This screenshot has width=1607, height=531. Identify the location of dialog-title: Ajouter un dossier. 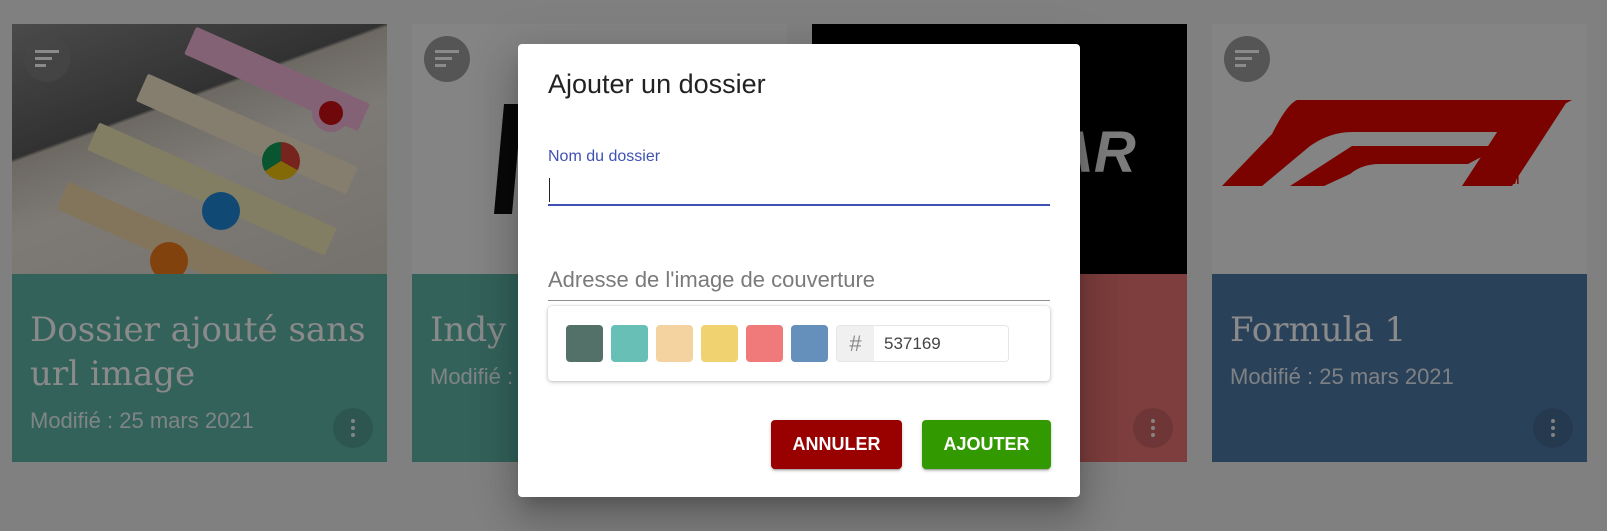
(657, 84).